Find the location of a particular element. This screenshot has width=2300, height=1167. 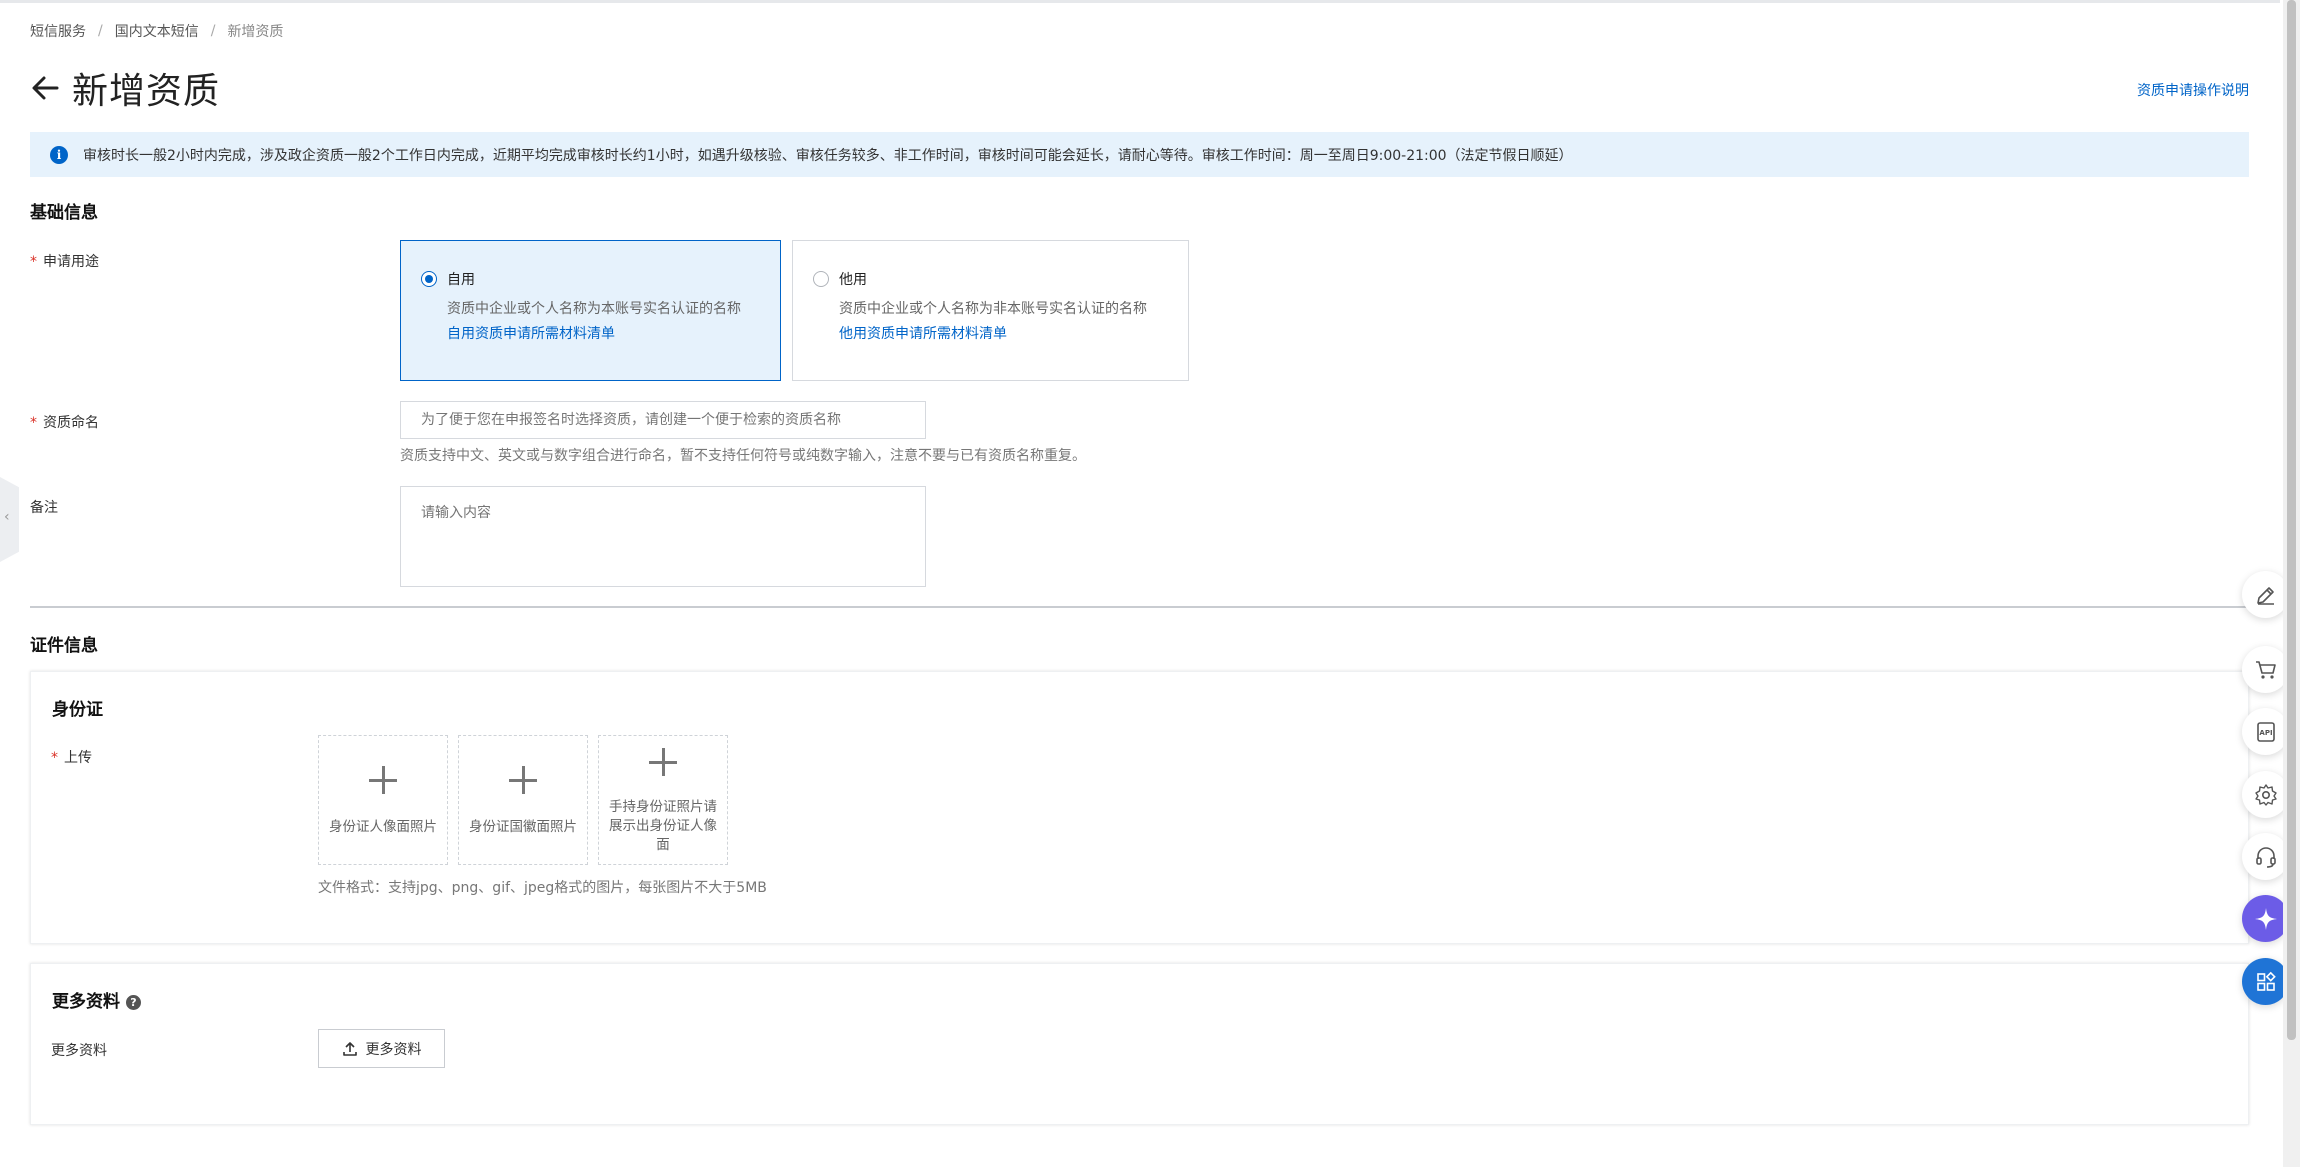

radio-self is located at coordinates (429, 279).